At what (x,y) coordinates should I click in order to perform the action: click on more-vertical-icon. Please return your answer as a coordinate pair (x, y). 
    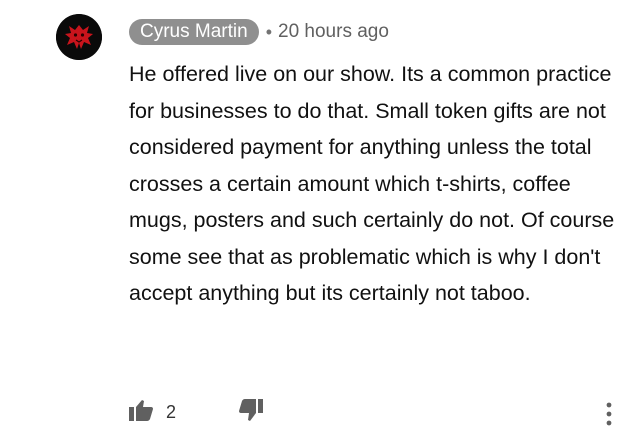
    Looking at the image, I should click on (609, 415).